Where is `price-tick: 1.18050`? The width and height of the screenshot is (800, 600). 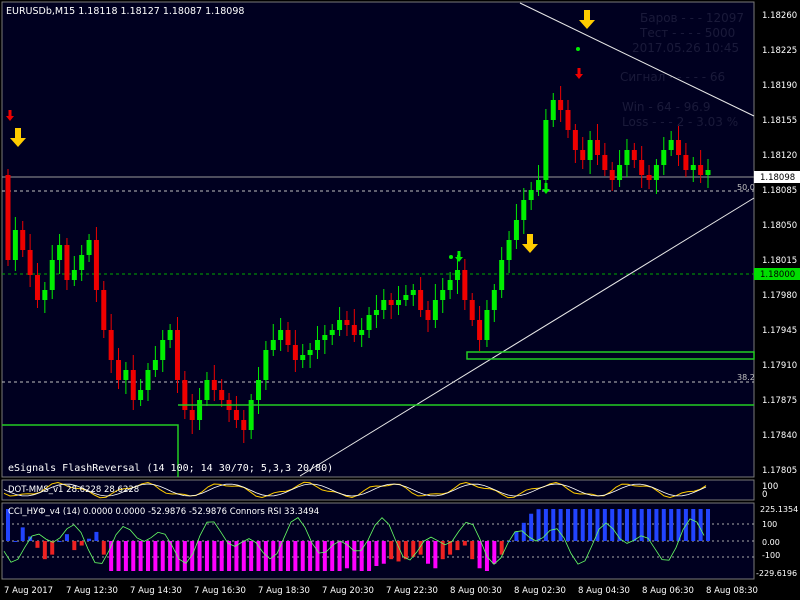
price-tick: 1.18050 is located at coordinates (779, 226).